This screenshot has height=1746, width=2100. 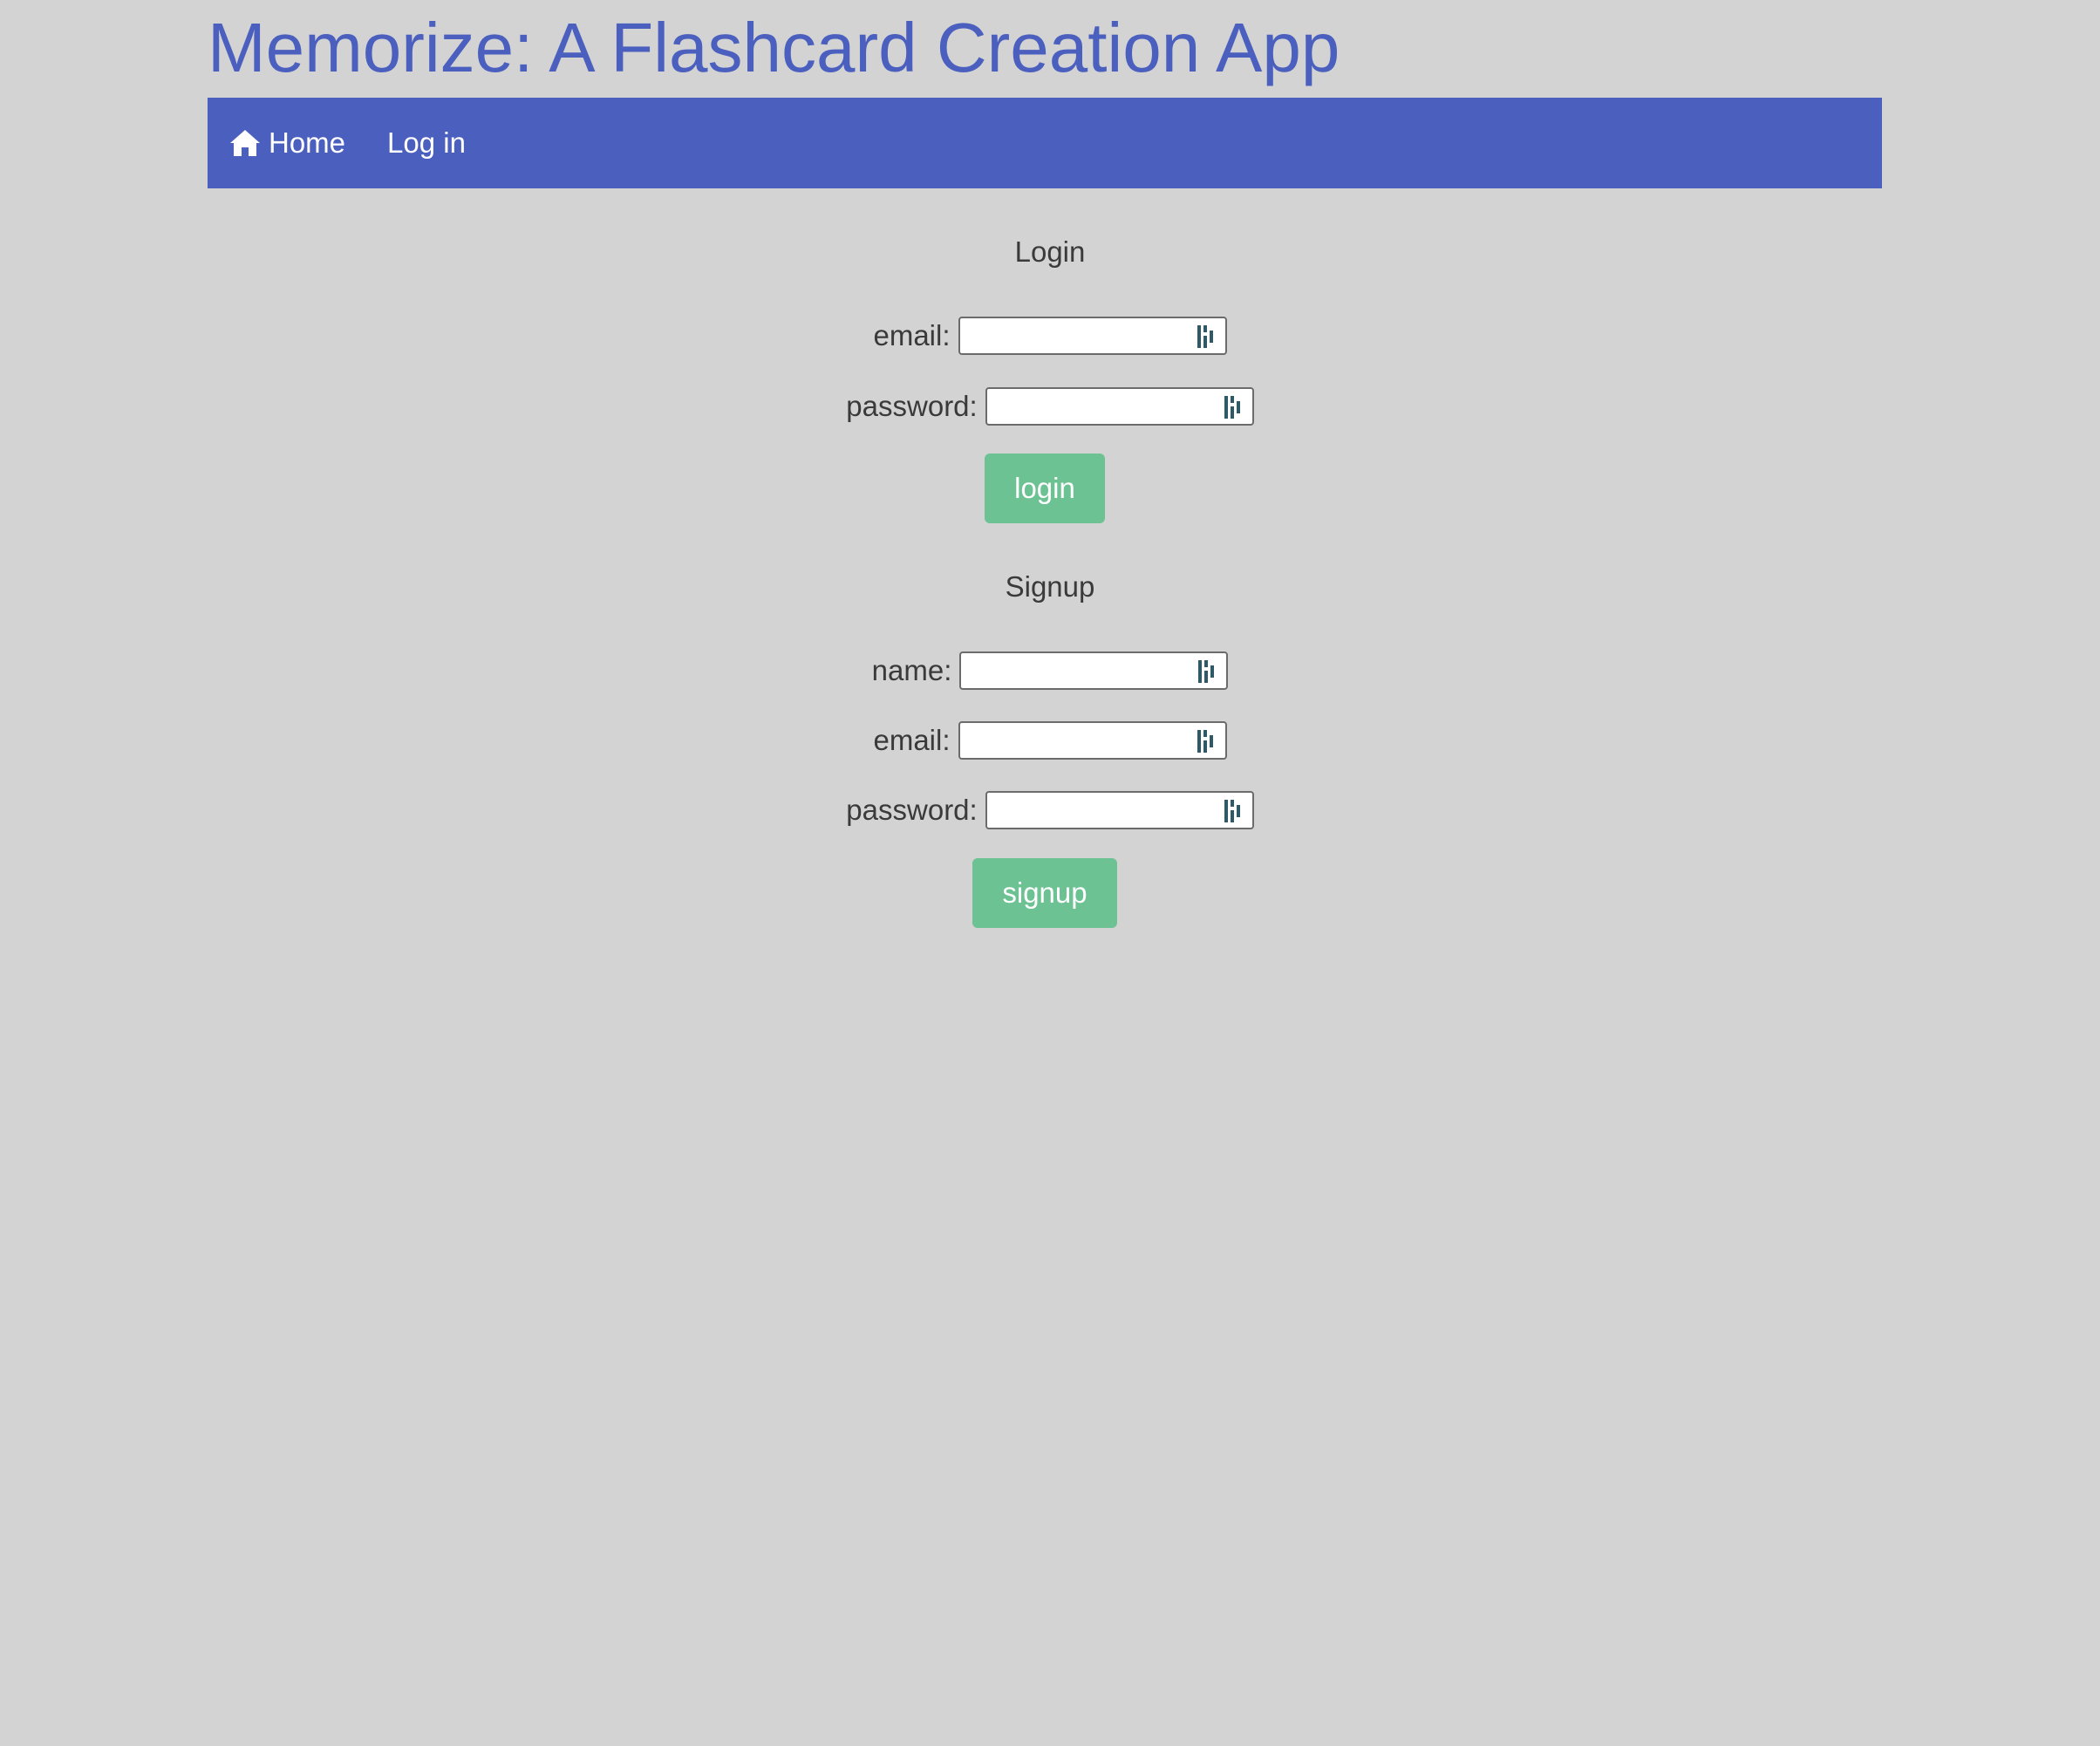 I want to click on login-password-input, so click(x=1107, y=405).